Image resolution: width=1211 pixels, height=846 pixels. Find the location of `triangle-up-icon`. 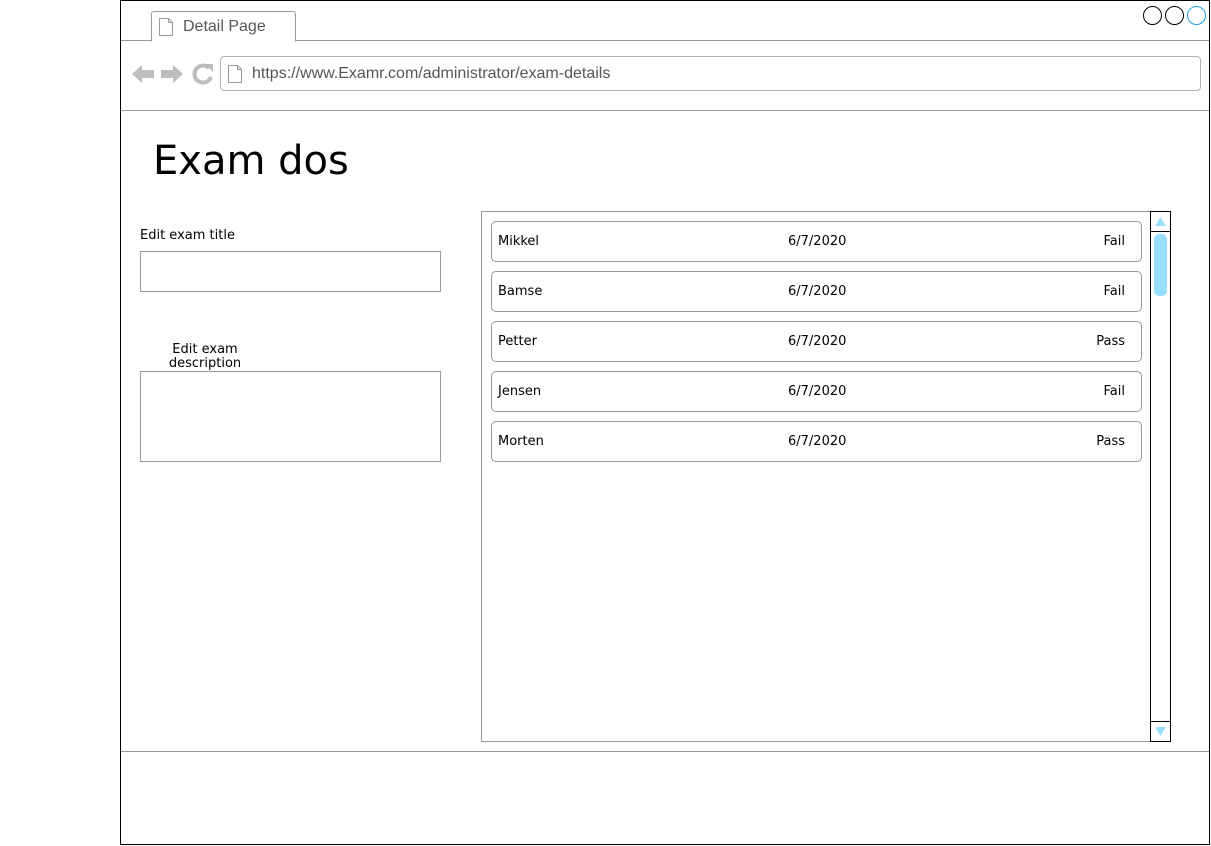

triangle-up-icon is located at coordinates (1160, 221).